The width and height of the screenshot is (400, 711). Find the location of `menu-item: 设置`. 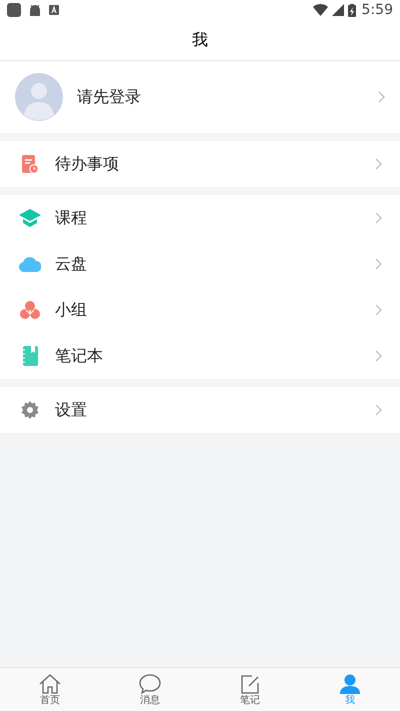

menu-item: 设置 is located at coordinates (200, 410).